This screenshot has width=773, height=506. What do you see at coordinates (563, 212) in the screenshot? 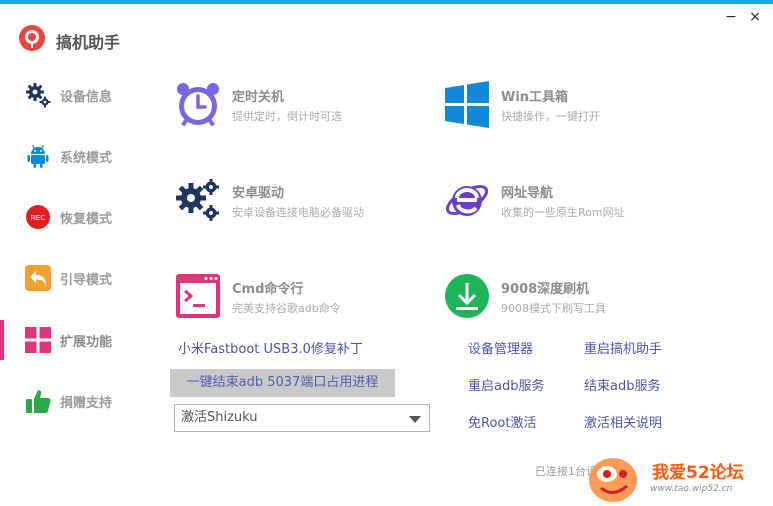
I see `tool-description: 收集的一些原生Rom网址` at bounding box center [563, 212].